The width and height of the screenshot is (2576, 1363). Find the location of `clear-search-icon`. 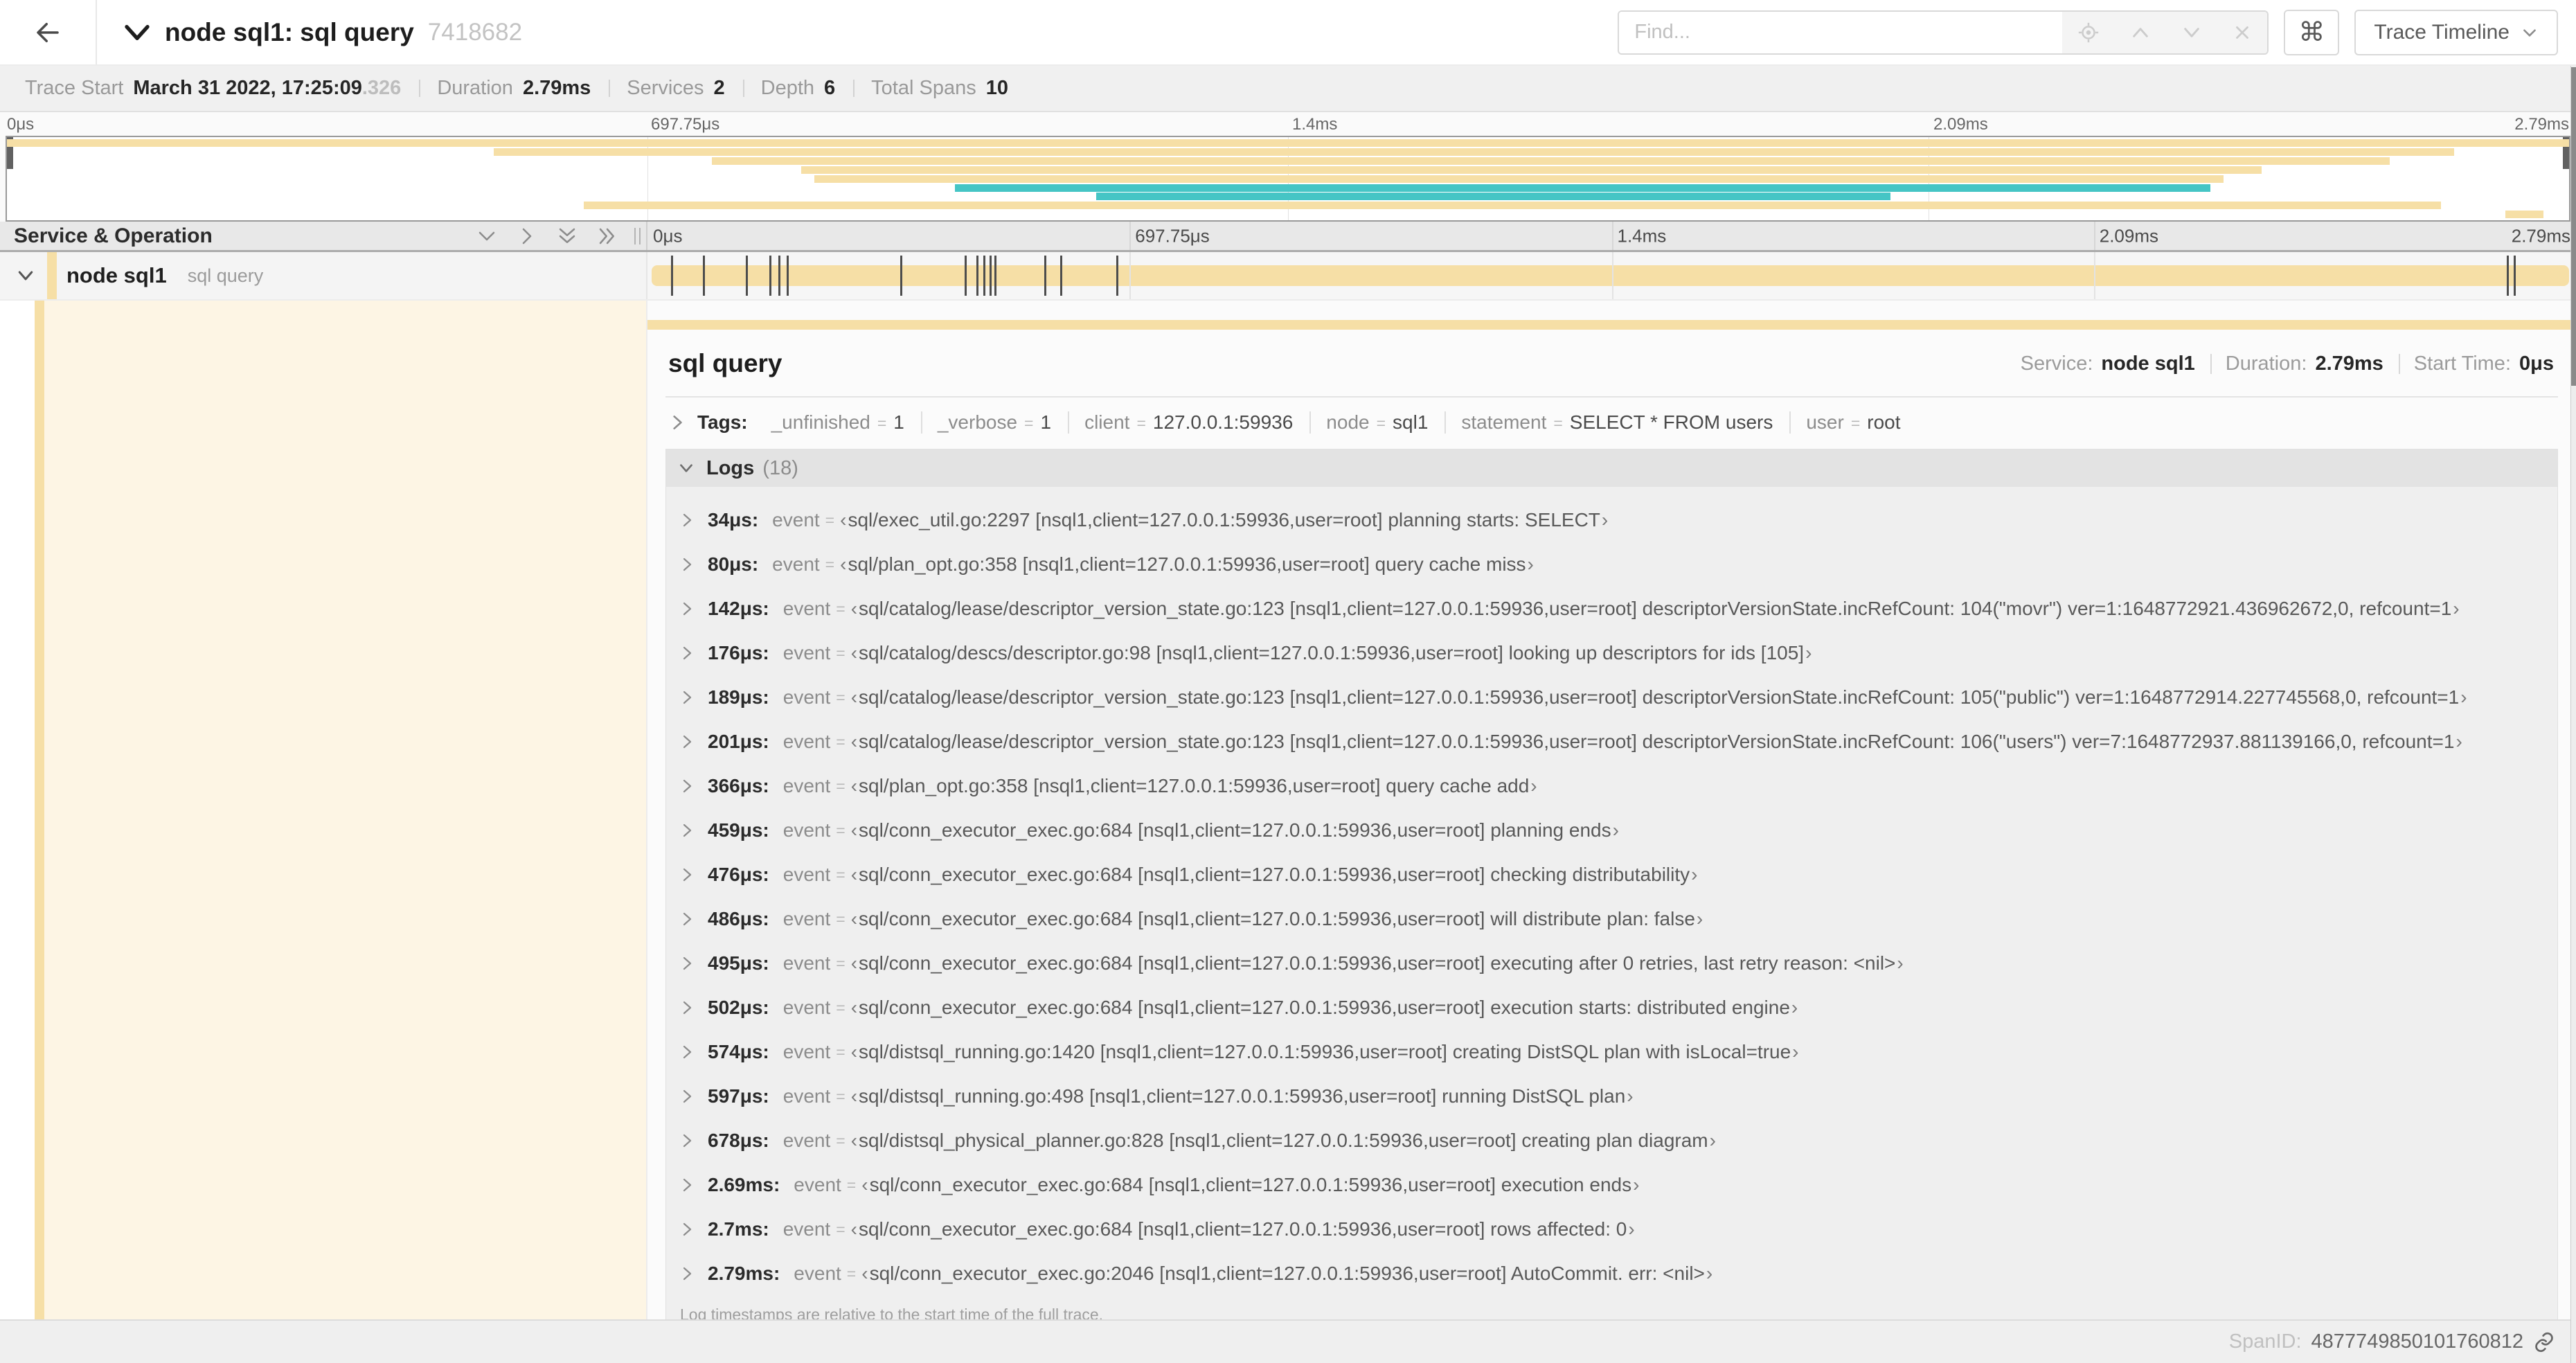

clear-search-icon is located at coordinates (2243, 33).